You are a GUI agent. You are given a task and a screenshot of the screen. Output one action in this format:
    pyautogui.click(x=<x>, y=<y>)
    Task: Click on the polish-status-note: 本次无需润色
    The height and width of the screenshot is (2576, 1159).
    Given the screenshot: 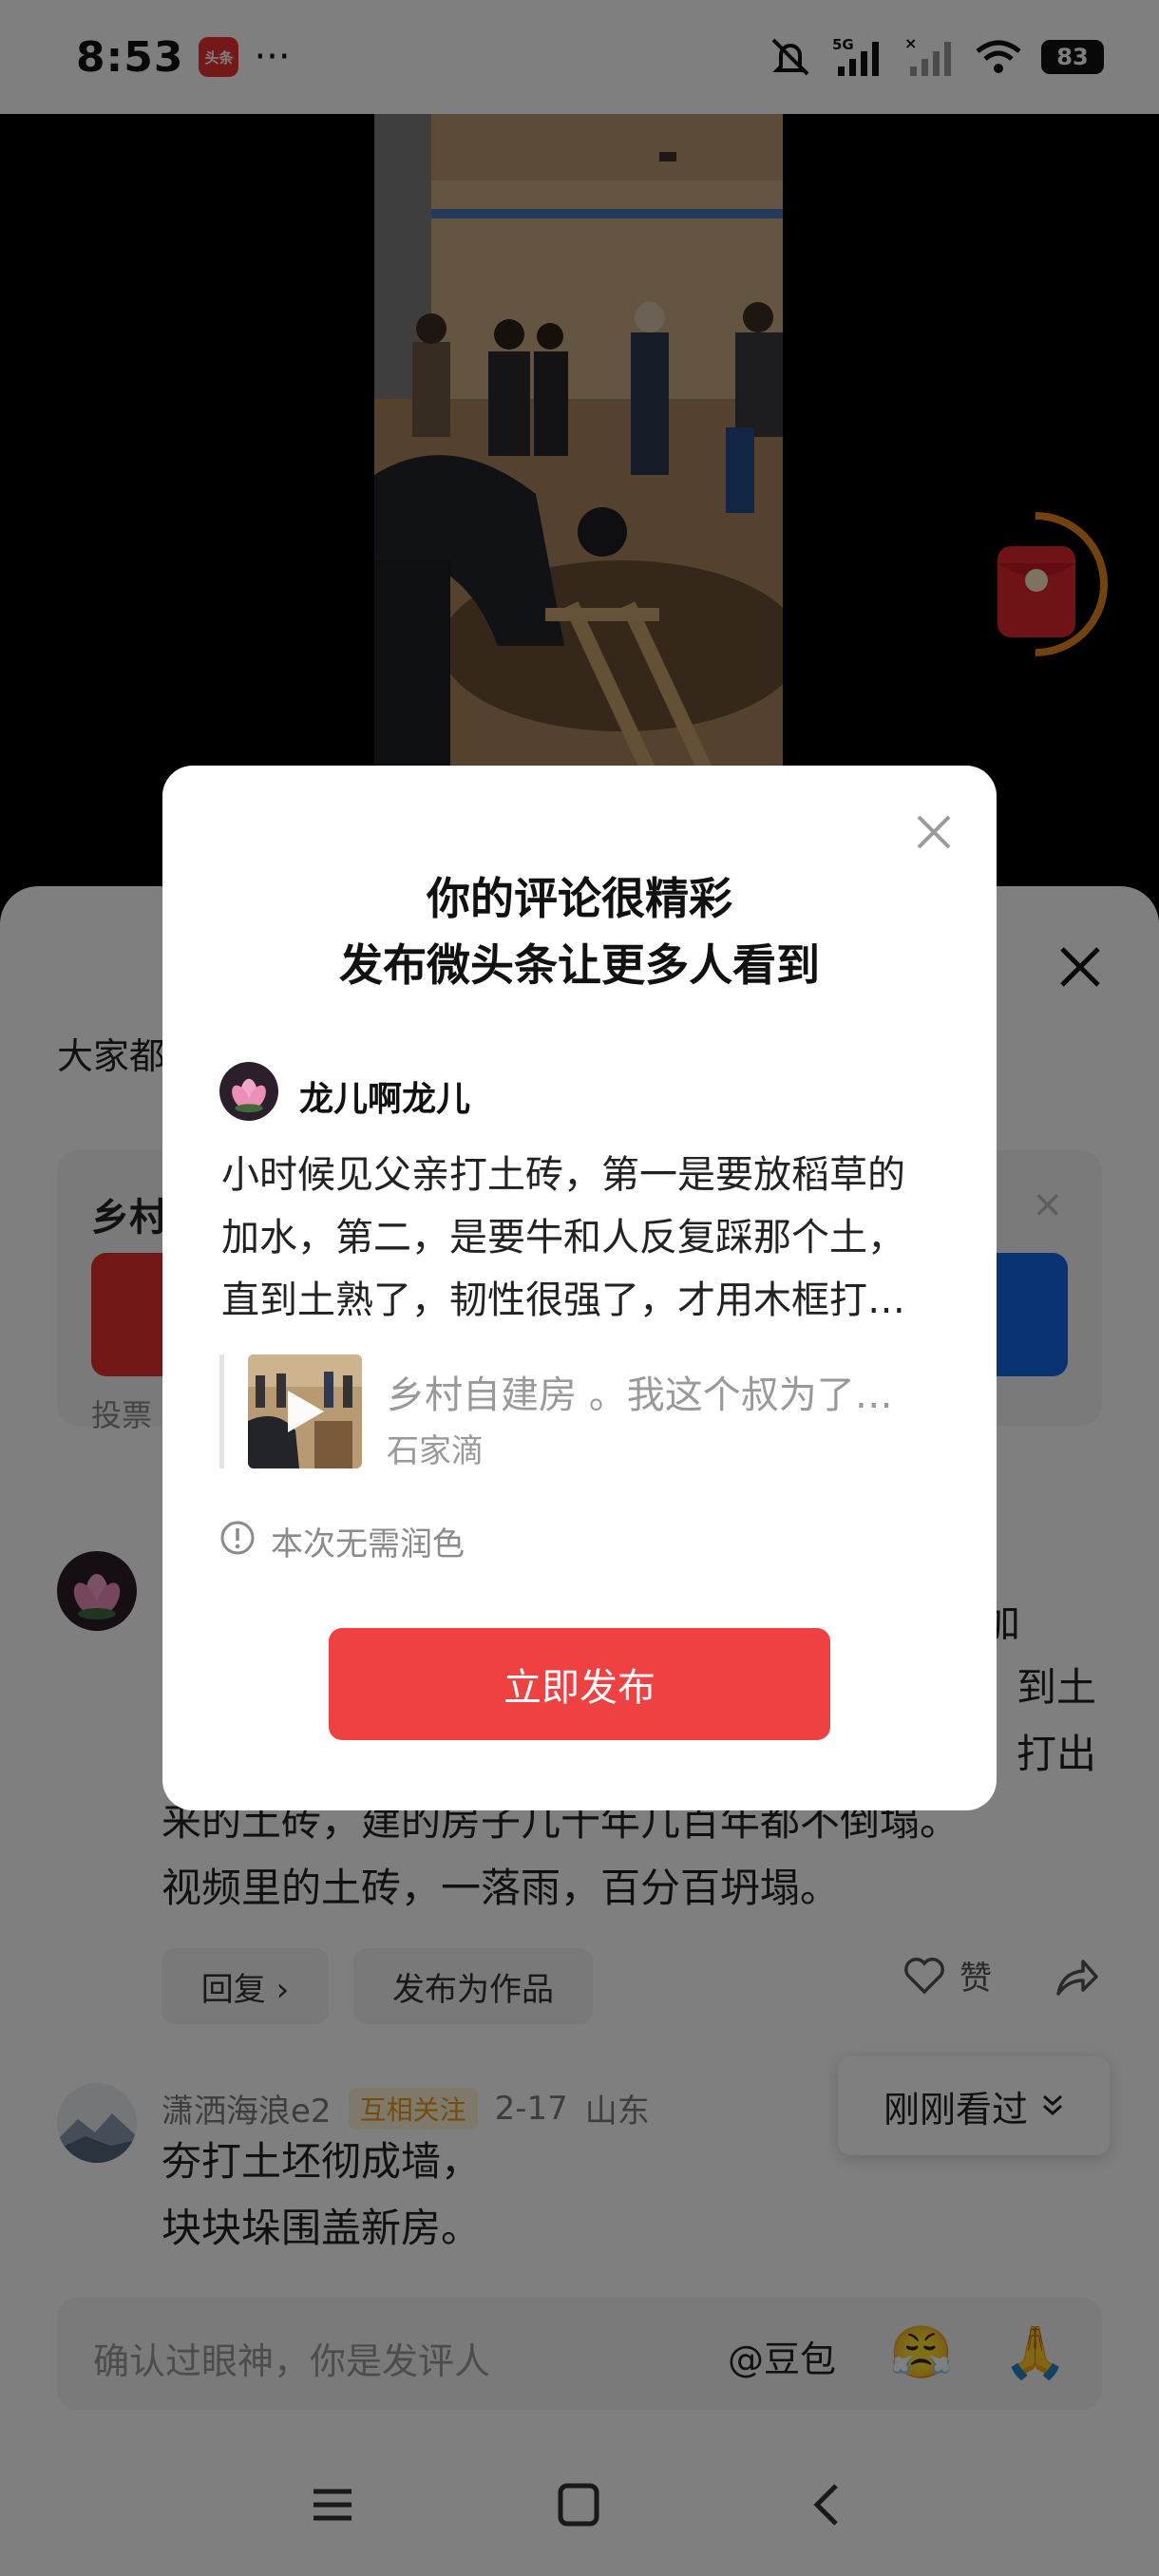 What is the action you would take?
    pyautogui.click(x=368, y=1544)
    